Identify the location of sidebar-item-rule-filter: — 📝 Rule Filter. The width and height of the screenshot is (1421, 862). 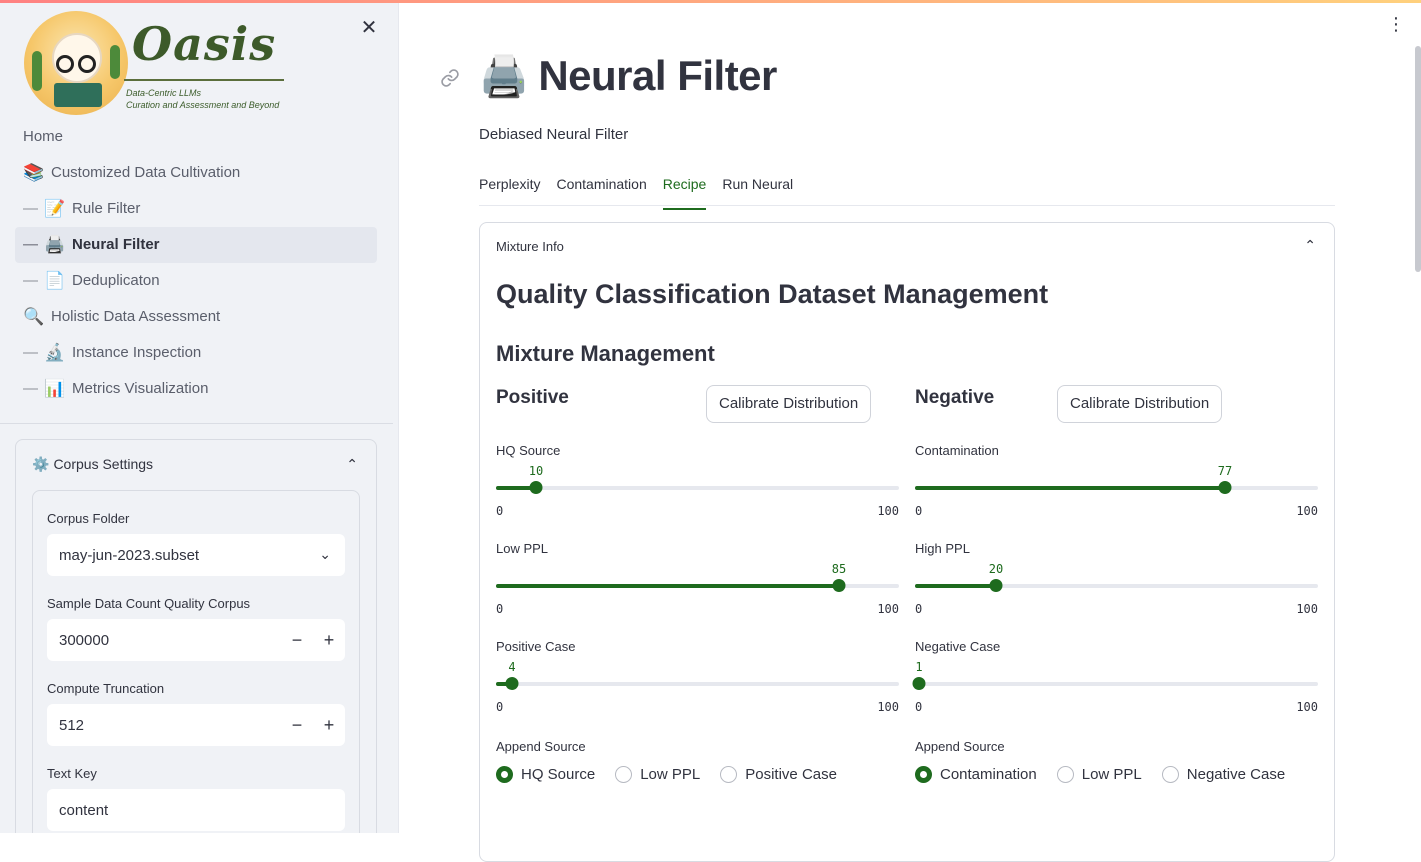
(196, 209).